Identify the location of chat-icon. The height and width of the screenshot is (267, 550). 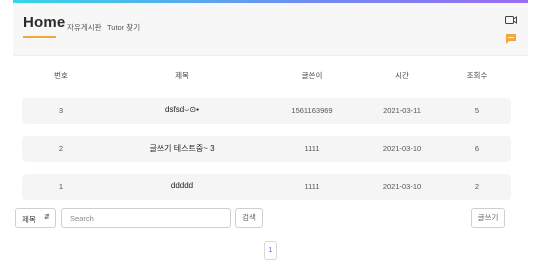
(511, 39).